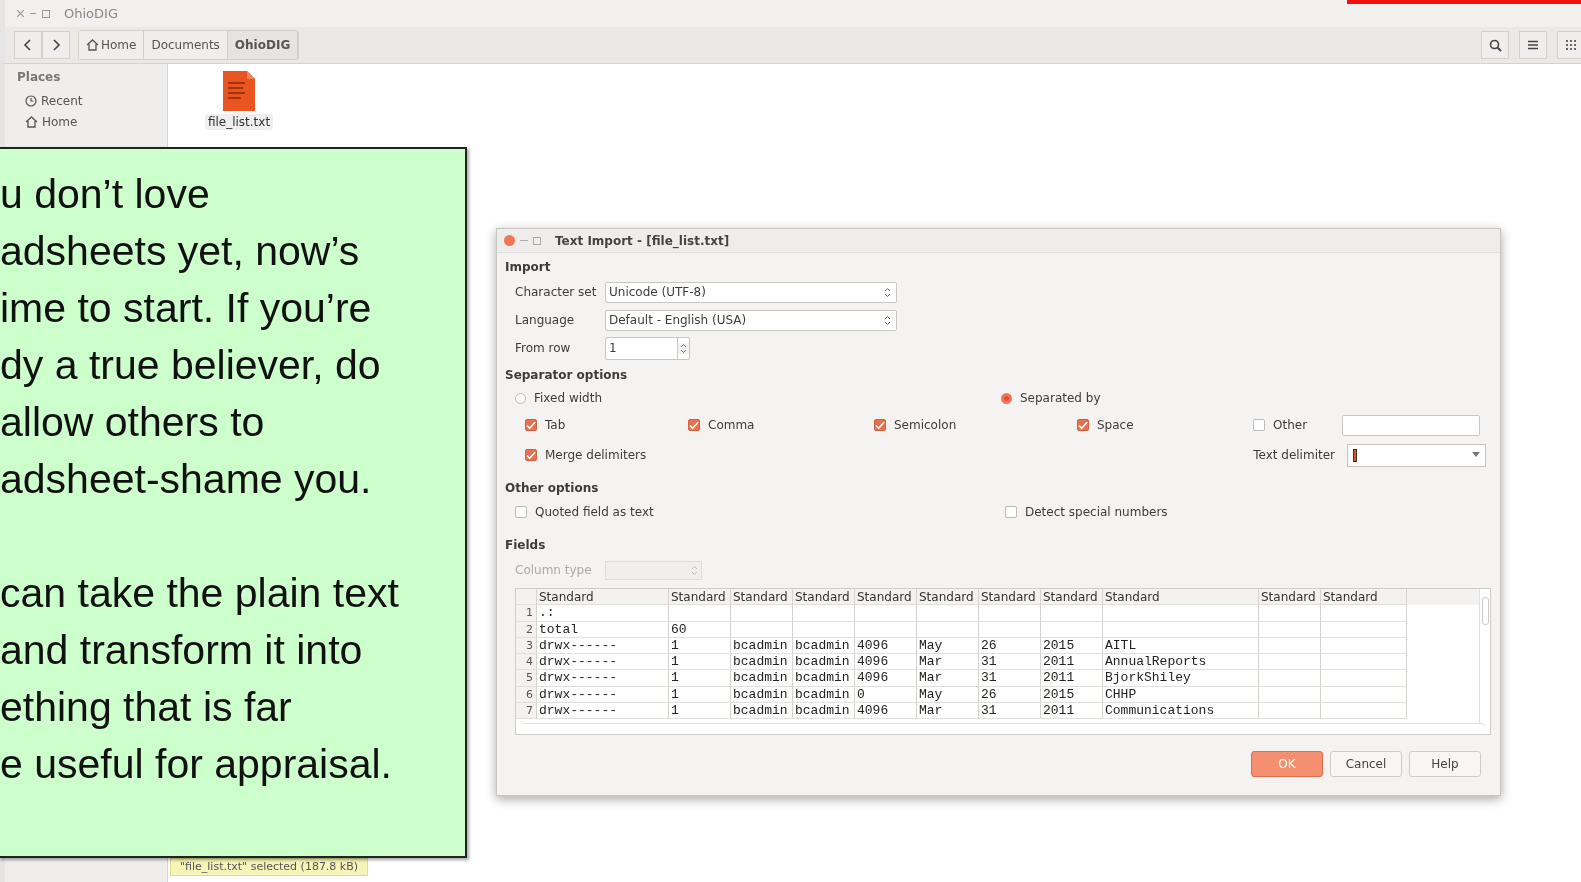 The width and height of the screenshot is (1581, 882). What do you see at coordinates (112, 45) in the screenshot?
I see `breadcrumb: Home` at bounding box center [112, 45].